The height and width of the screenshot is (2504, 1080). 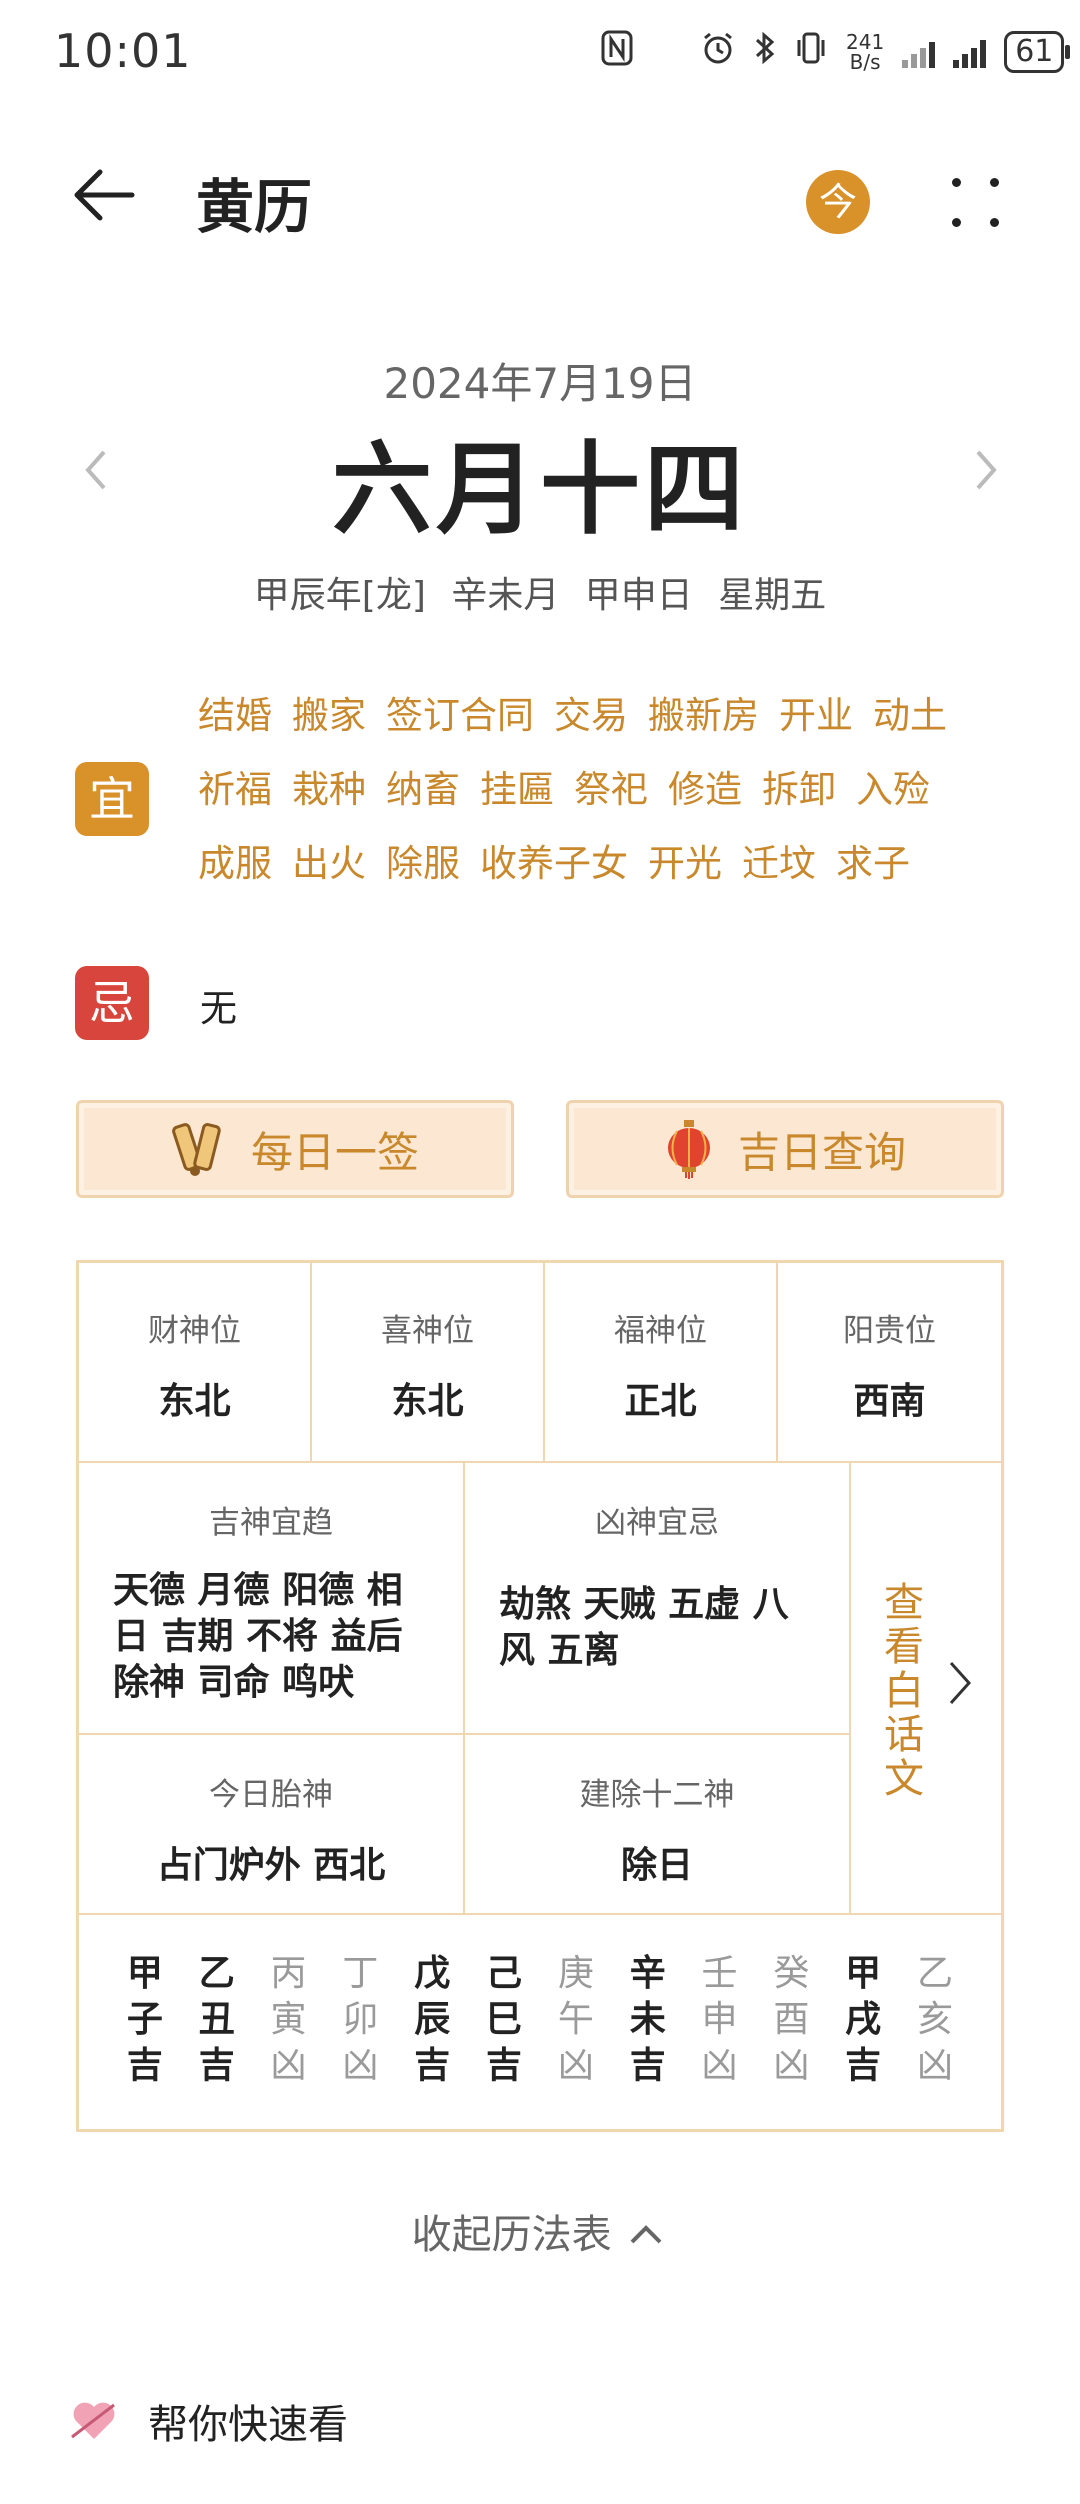 I want to click on daily-sign-button: 每日一签, so click(x=295, y=1149).